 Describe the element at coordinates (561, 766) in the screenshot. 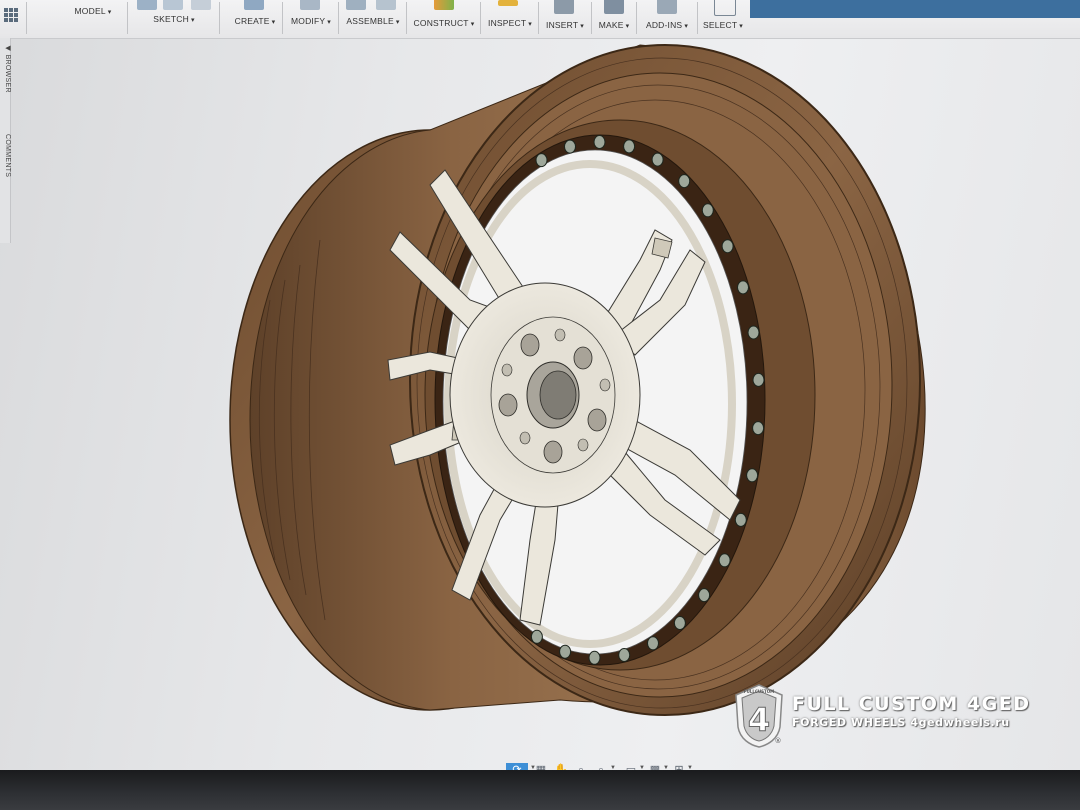

I see `pan-icon: ✋` at that location.